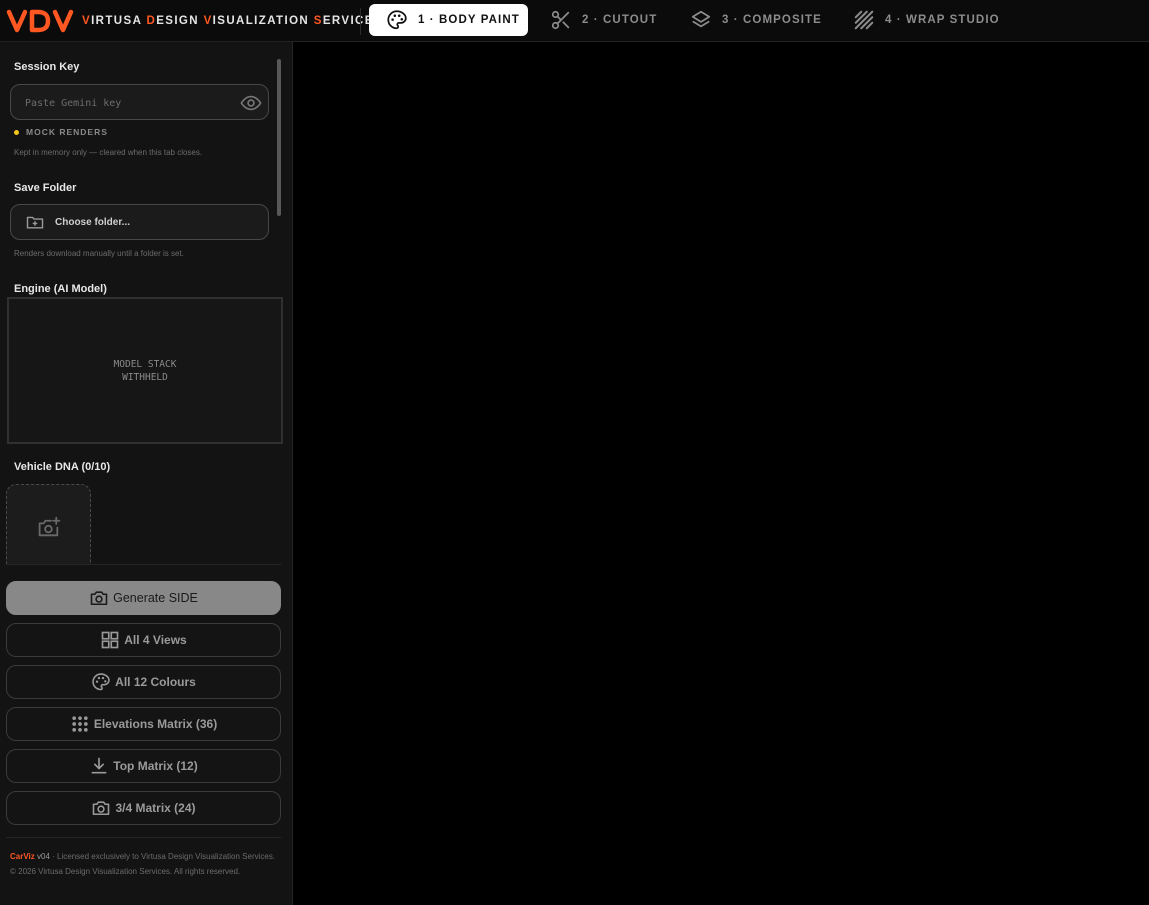  What do you see at coordinates (279, 137) in the screenshot?
I see `sidebar-scrollbar` at bounding box center [279, 137].